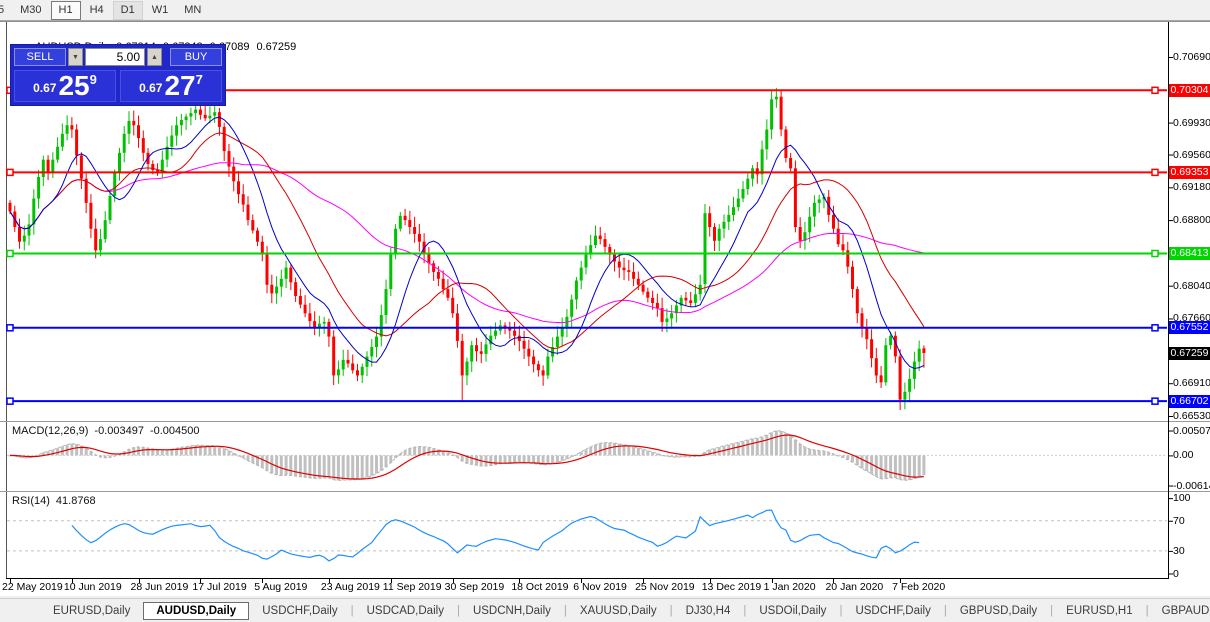 Image resolution: width=1210 pixels, height=622 pixels. I want to click on y-axis-tick-label: 0.66910, so click(1191, 383).